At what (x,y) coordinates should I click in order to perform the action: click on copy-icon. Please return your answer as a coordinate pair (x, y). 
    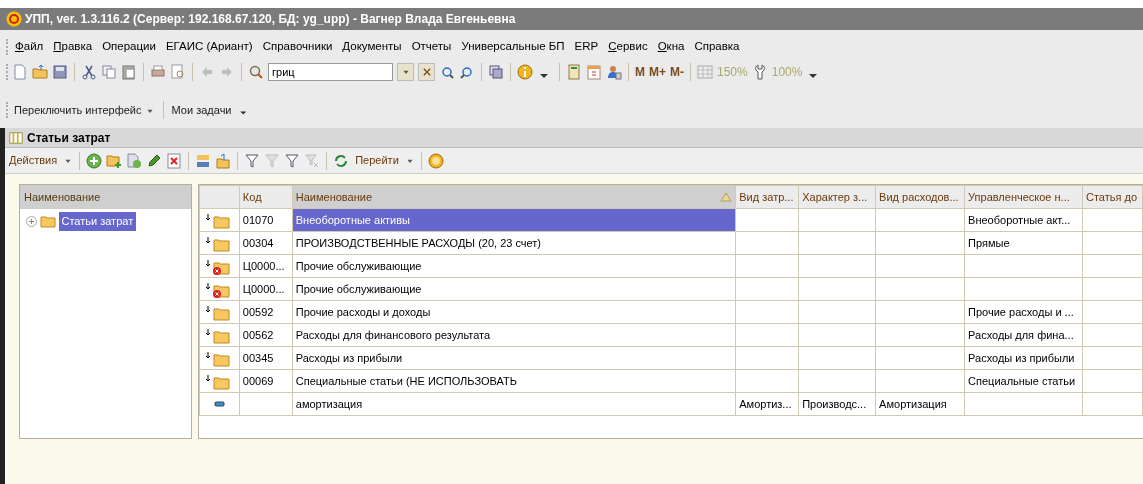
    Looking at the image, I should click on (109, 72).